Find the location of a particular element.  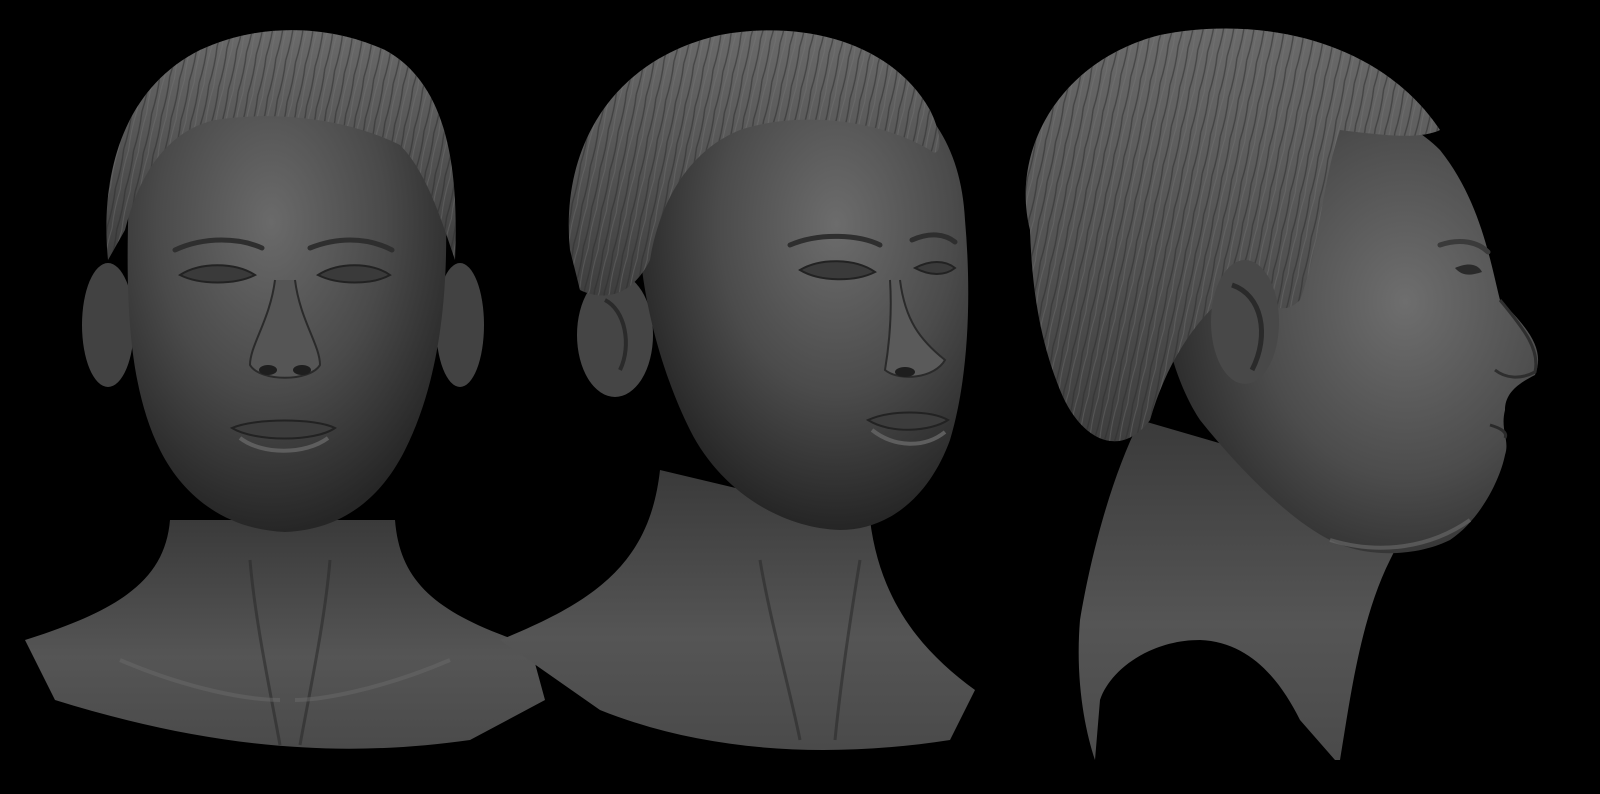

front-neck-shoulders is located at coordinates (285, 634).